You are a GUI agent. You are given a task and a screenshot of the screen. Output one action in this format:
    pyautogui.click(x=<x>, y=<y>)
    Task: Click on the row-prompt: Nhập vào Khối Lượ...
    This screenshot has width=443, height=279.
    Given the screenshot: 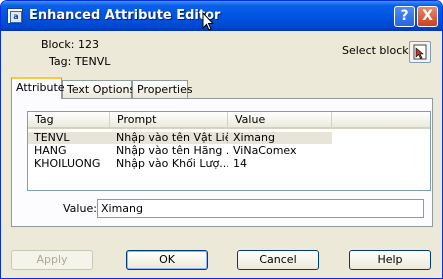 What is the action you would take?
    pyautogui.click(x=172, y=164)
    